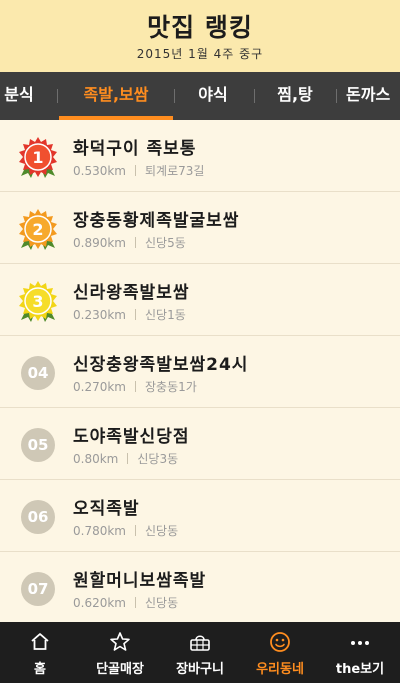 The image size is (400, 683). Describe the element at coordinates (38, 517) in the screenshot. I see `rank-badge: 06` at that location.